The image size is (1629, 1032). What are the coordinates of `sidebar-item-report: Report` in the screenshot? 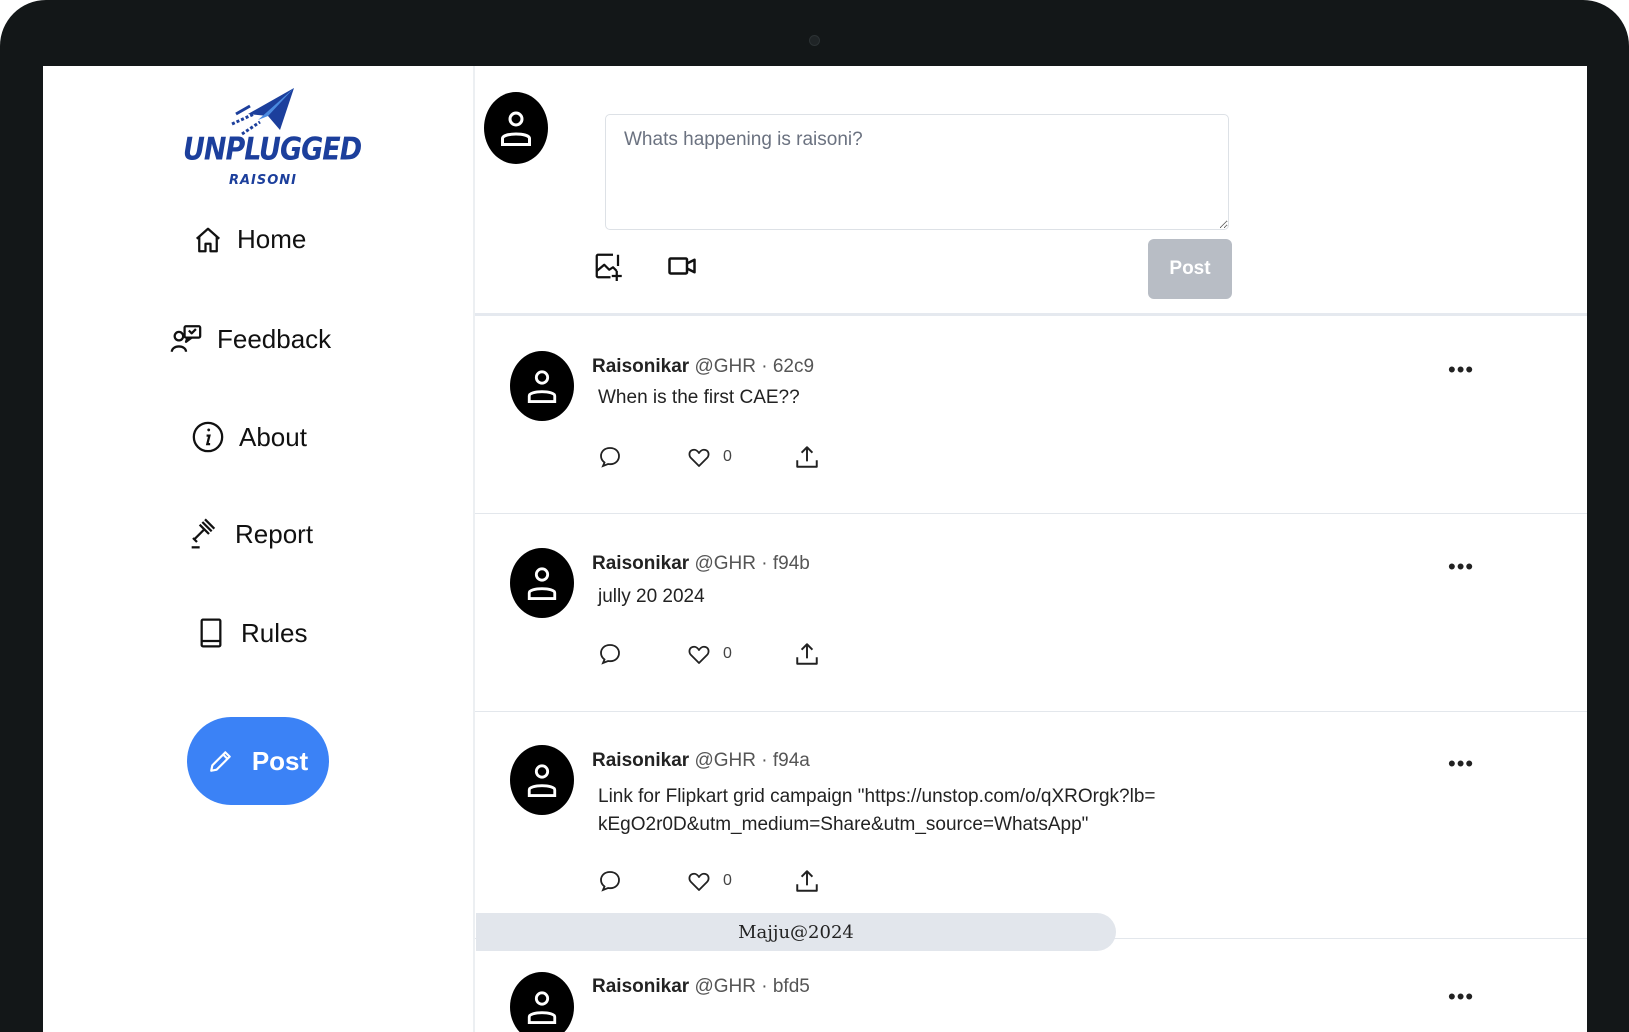 It's located at (251, 534).